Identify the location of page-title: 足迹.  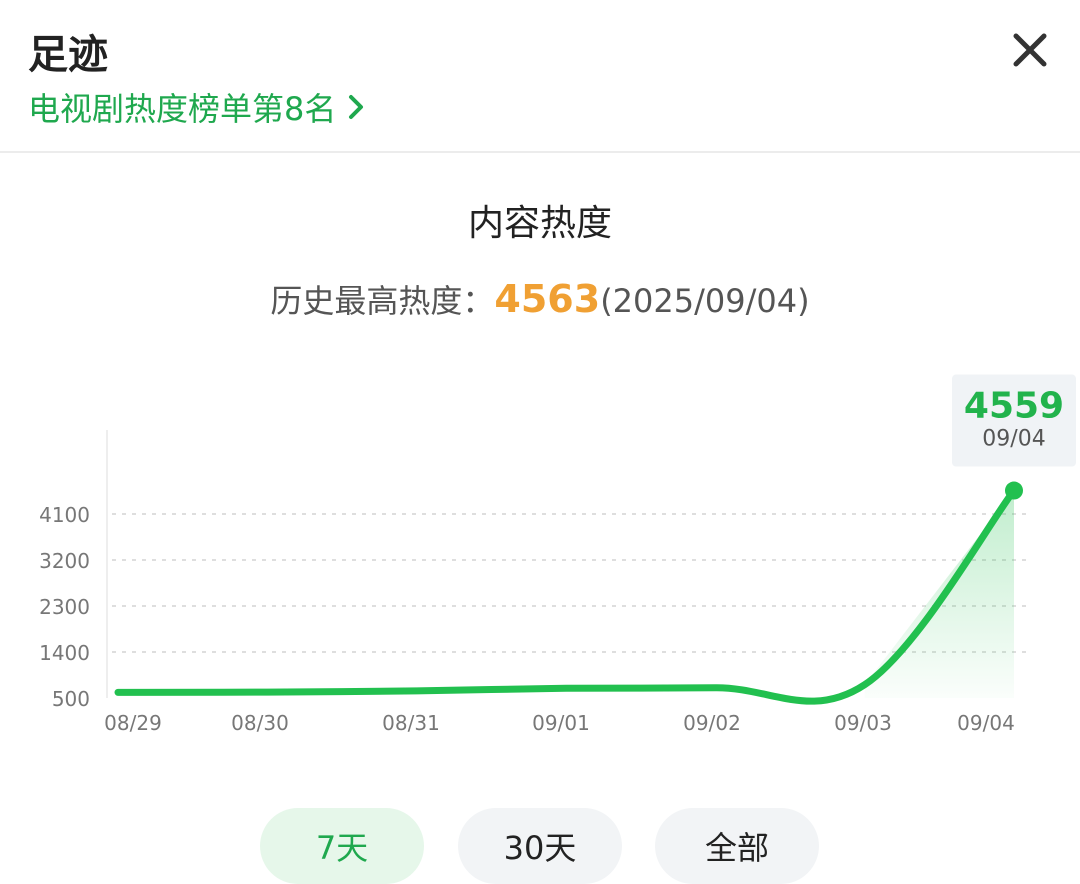
(68, 55).